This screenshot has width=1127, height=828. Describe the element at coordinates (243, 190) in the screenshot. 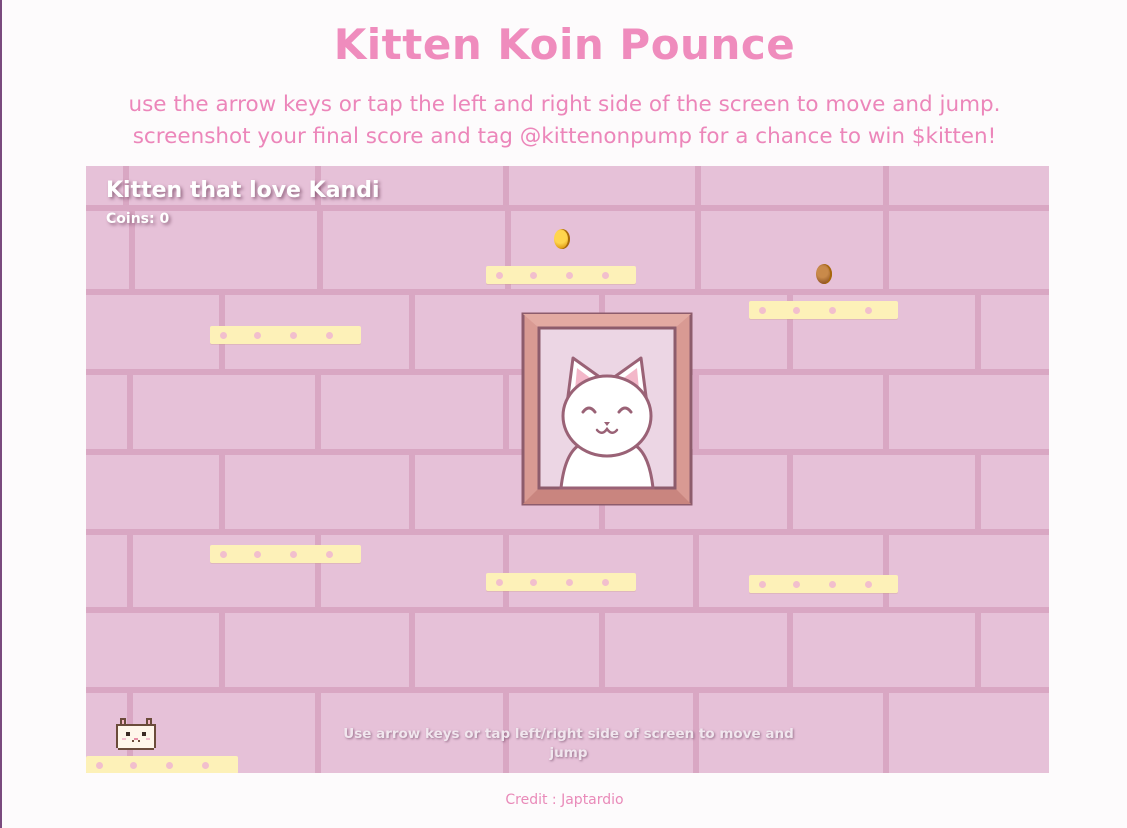

I see `hud-title: Kitten that love Kandi` at that location.